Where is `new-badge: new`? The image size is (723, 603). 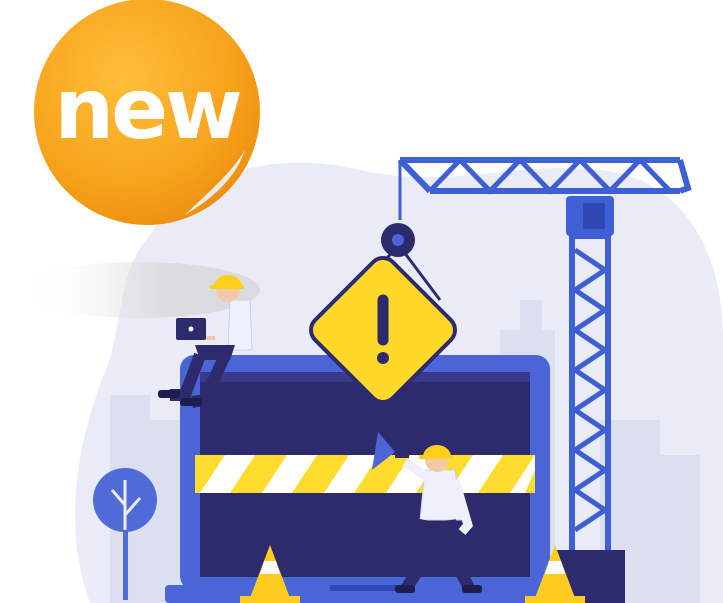
new-badge: new is located at coordinates (147, 112).